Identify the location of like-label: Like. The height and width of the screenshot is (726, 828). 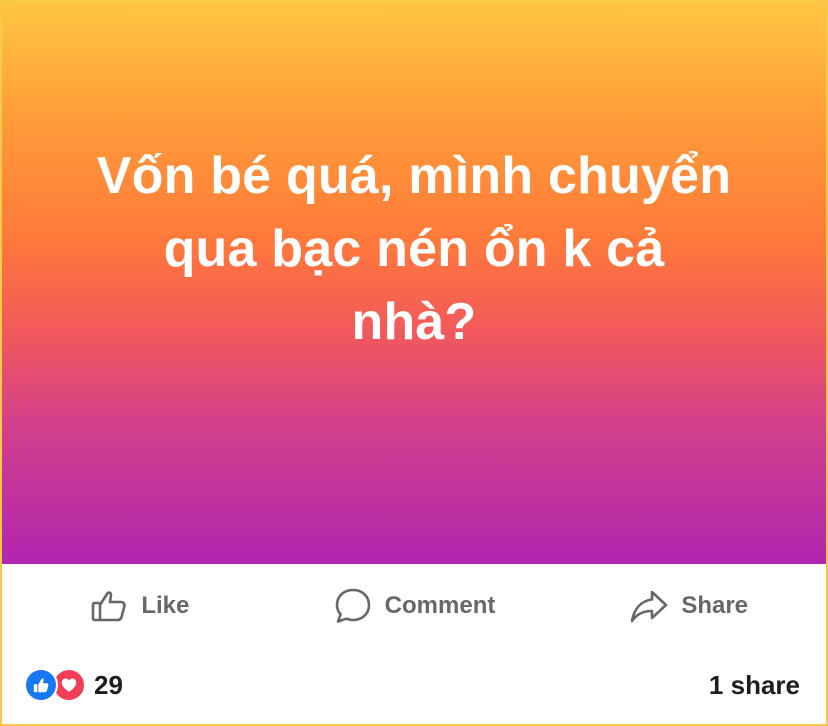
(165, 605).